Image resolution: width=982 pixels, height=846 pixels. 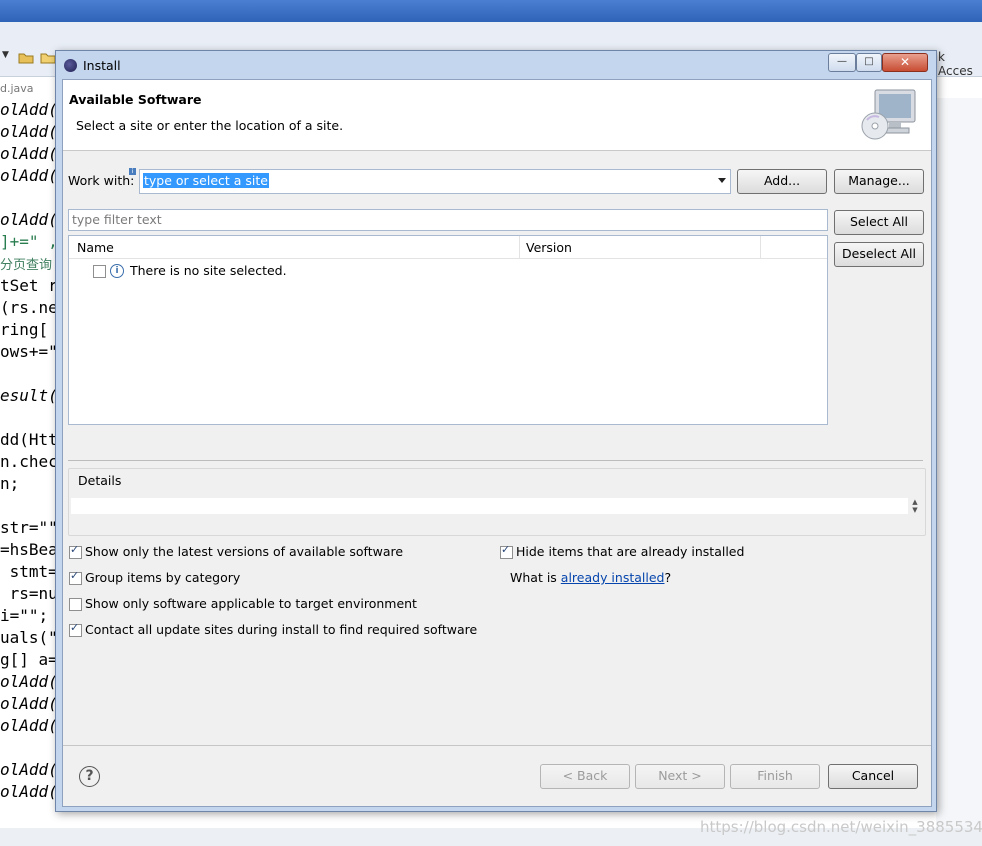 What do you see at coordinates (208, 270) in the screenshot?
I see `row-name: There is no site selected.` at bounding box center [208, 270].